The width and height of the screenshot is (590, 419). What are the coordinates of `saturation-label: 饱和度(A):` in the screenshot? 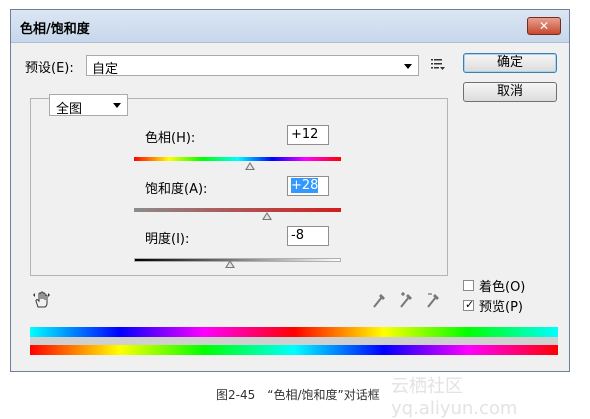 It's located at (176, 189).